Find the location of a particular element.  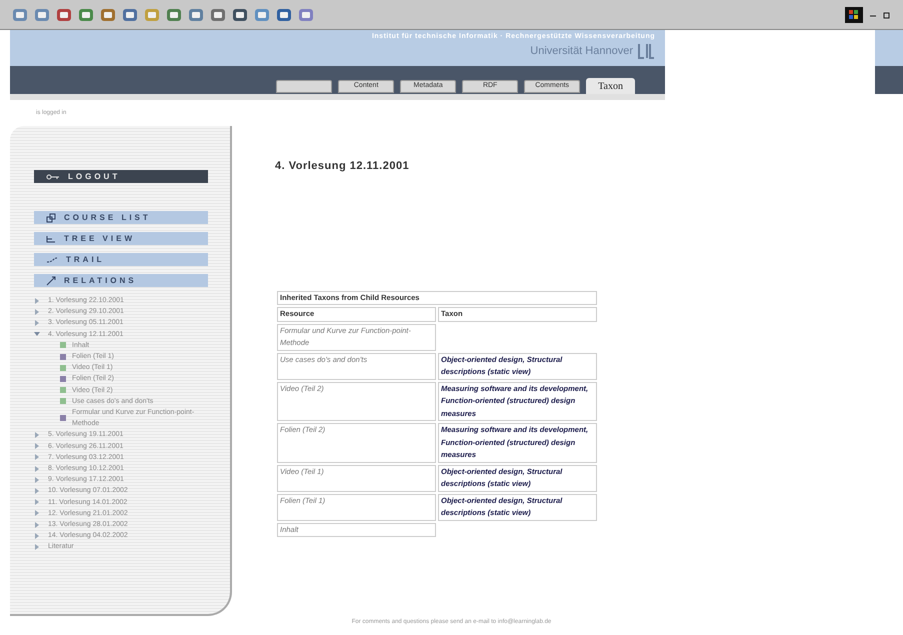

menu-button: TREE VIEW is located at coordinates (121, 238).